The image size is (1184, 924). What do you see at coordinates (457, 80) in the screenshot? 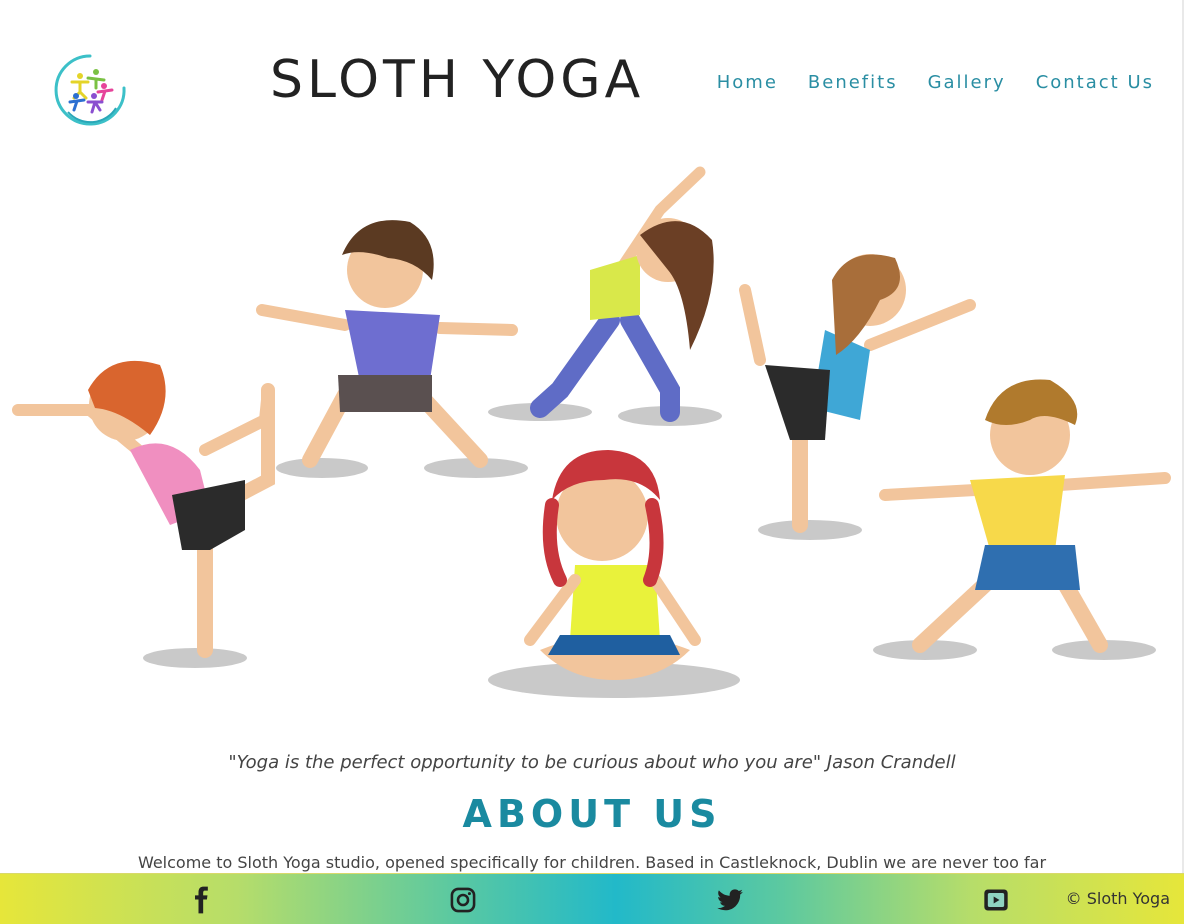
I see `site-title: SLOTH YOGA` at bounding box center [457, 80].